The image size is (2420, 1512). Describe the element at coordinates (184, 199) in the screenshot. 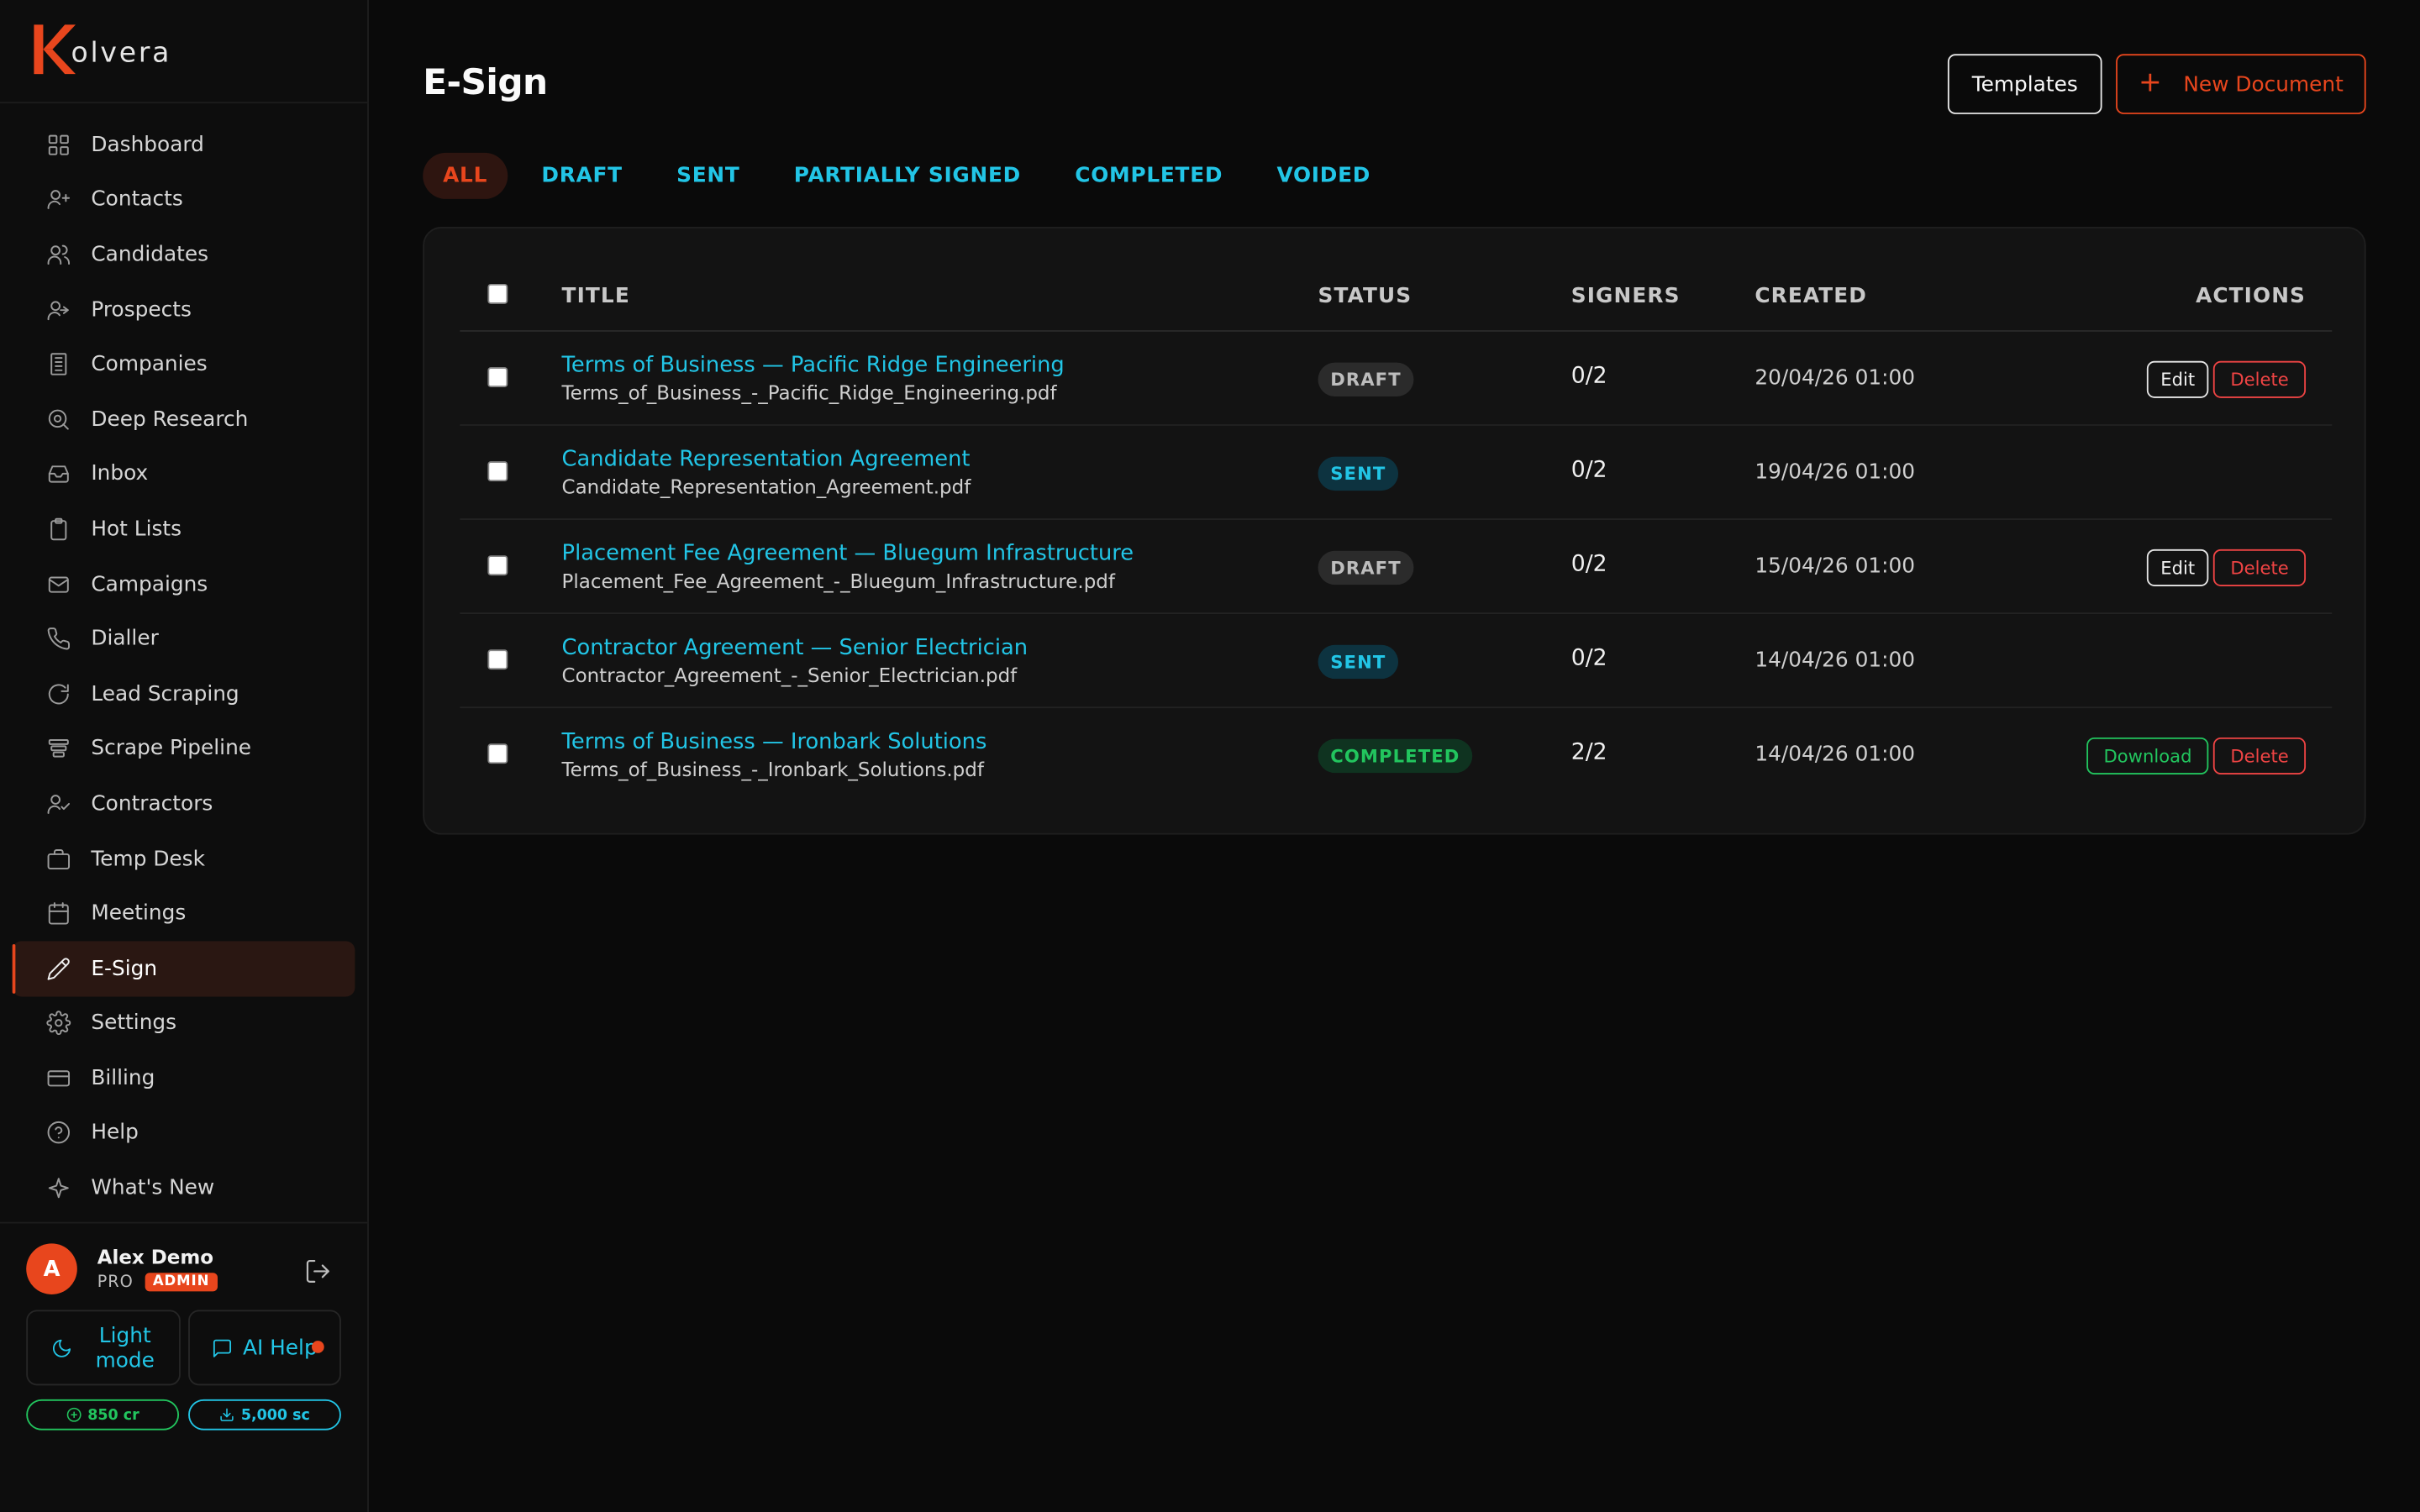

I see `sidebar-item-contacts: Contacts` at that location.